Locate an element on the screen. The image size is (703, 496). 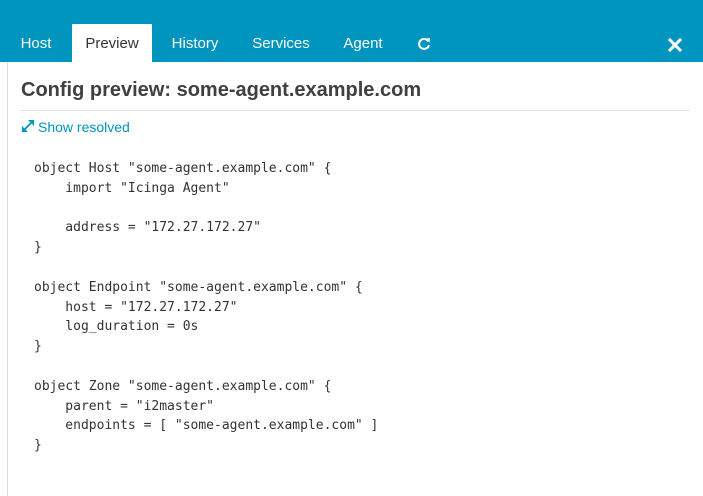
tab-host: Host is located at coordinates (36, 43).